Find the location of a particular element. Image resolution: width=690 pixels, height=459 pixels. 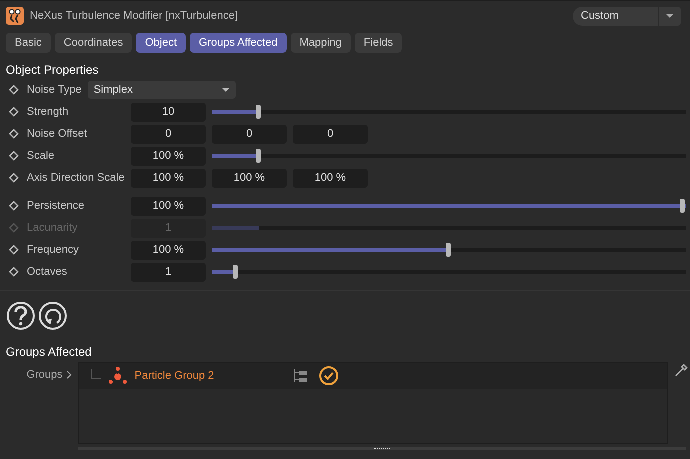

eyedropper-icon is located at coordinates (681, 371).